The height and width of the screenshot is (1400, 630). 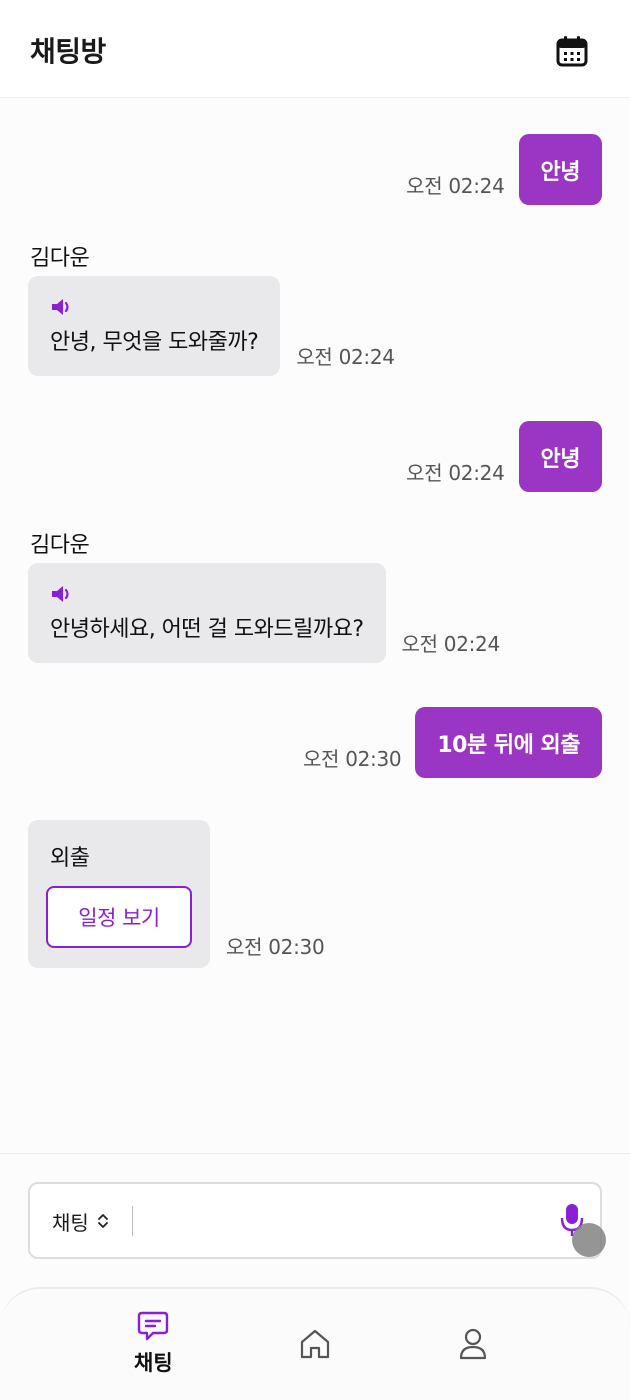 What do you see at coordinates (345, 1222) in the screenshot?
I see `chat-text-input` at bounding box center [345, 1222].